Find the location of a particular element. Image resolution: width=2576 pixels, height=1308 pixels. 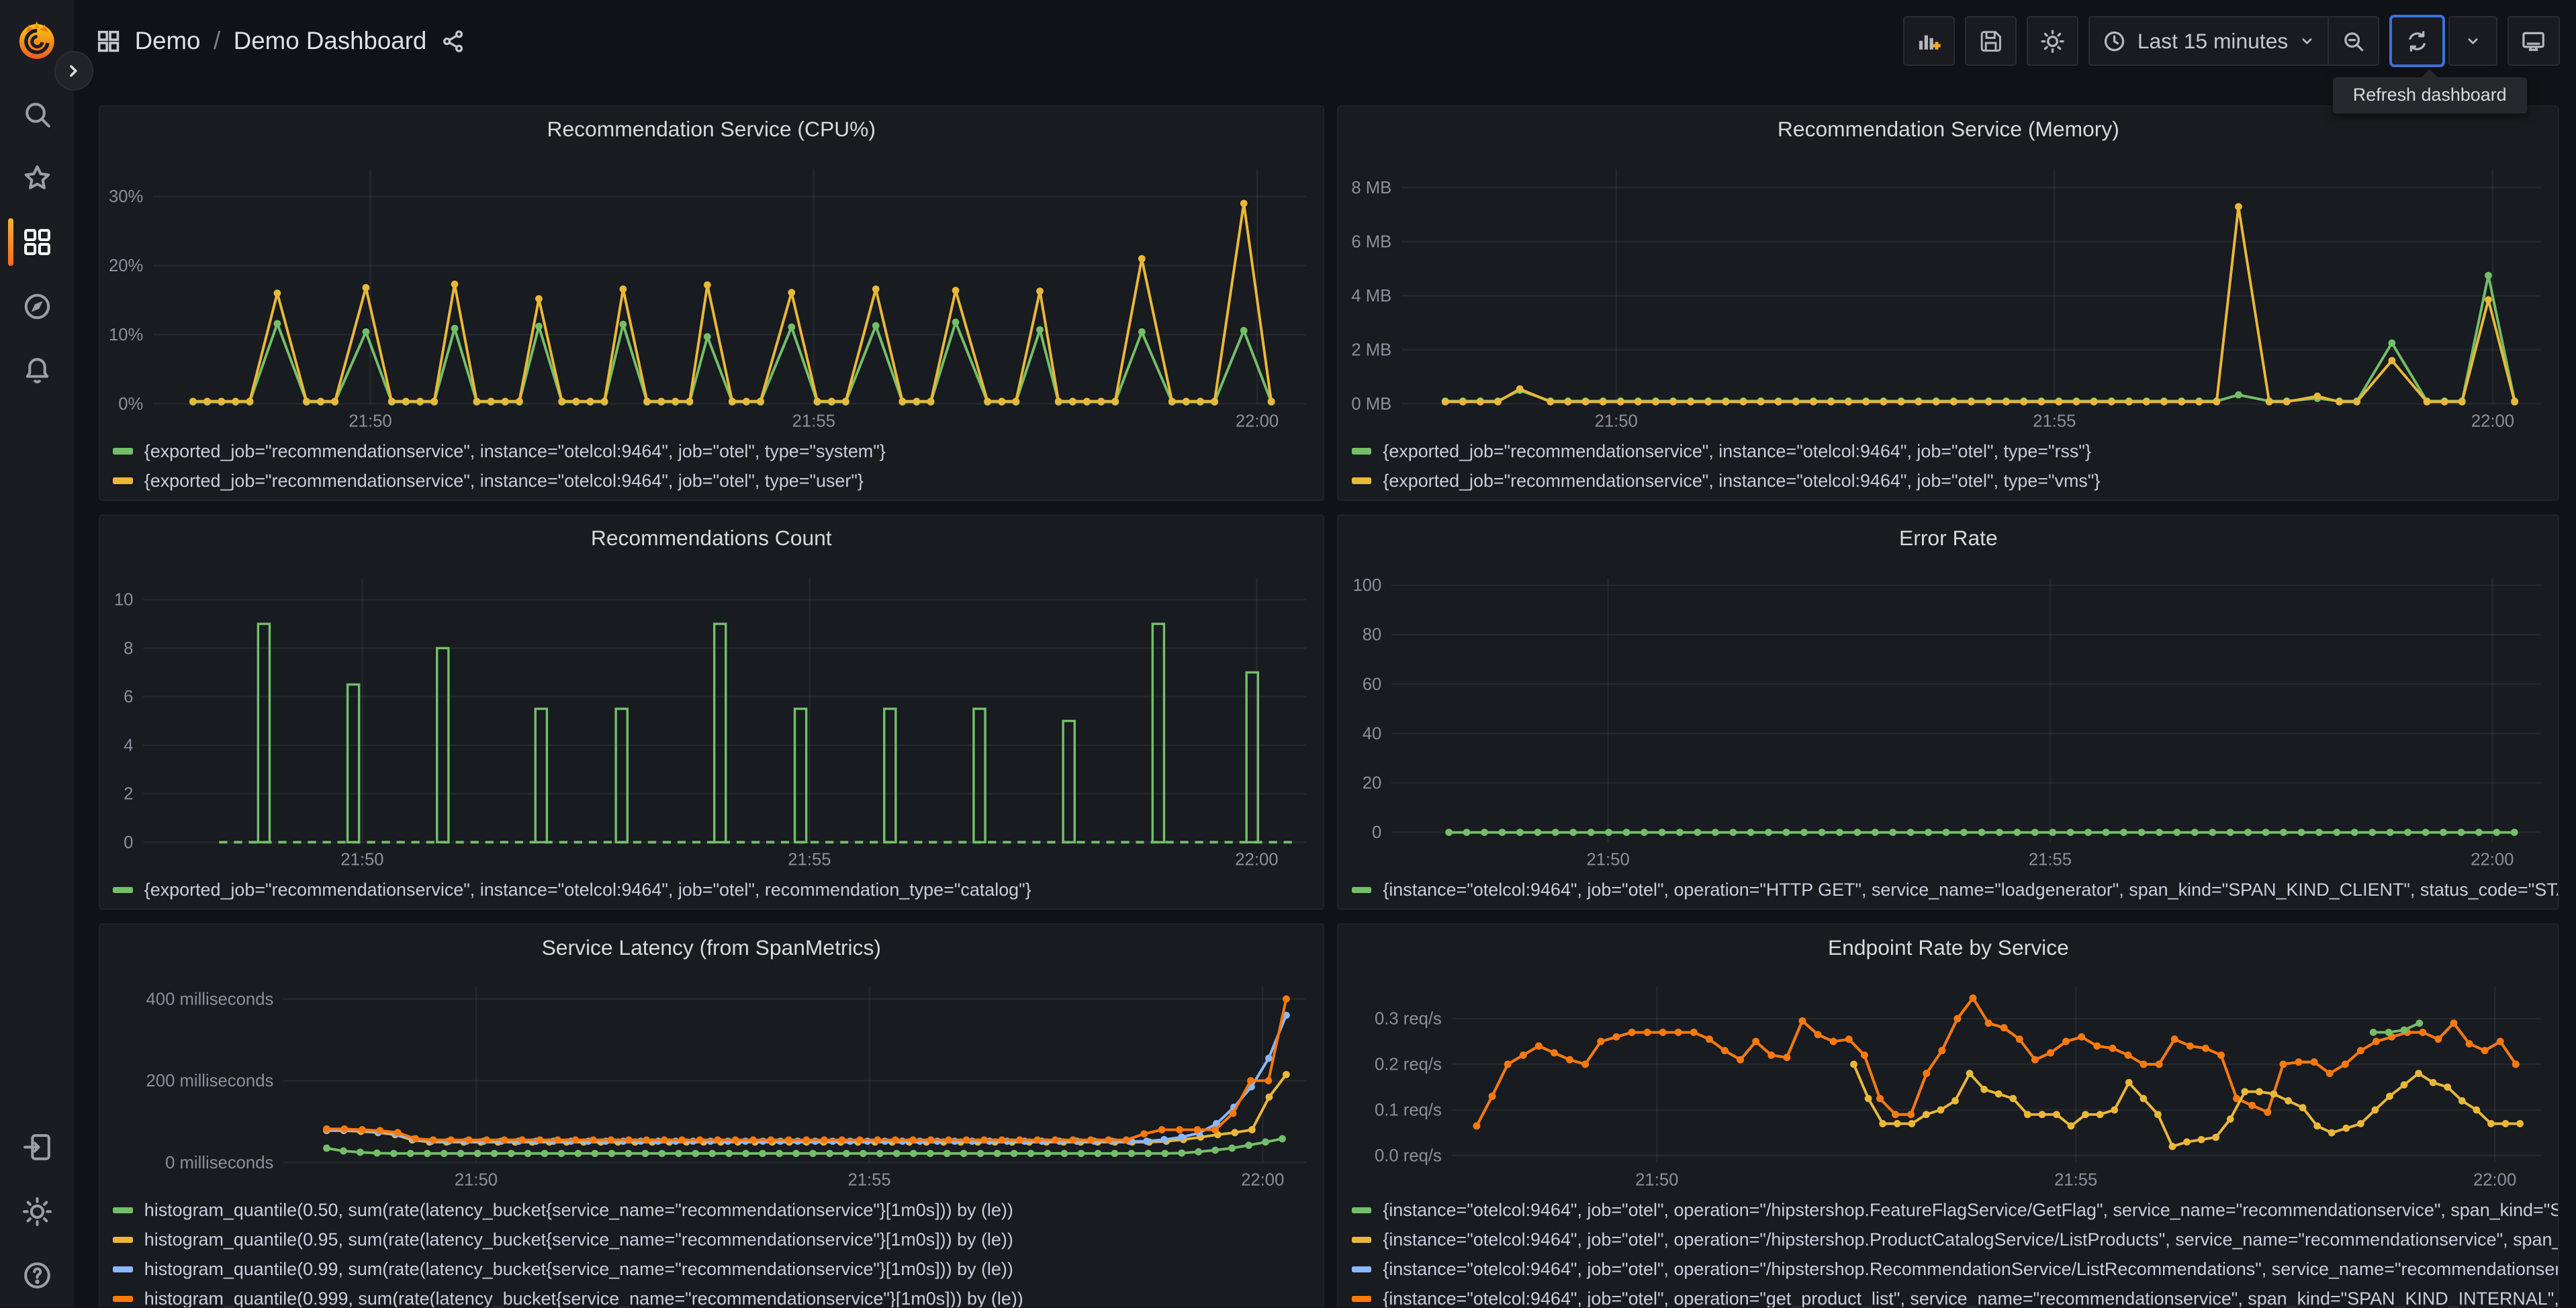

svg-text: 4 MB is located at coordinates (1372, 296).